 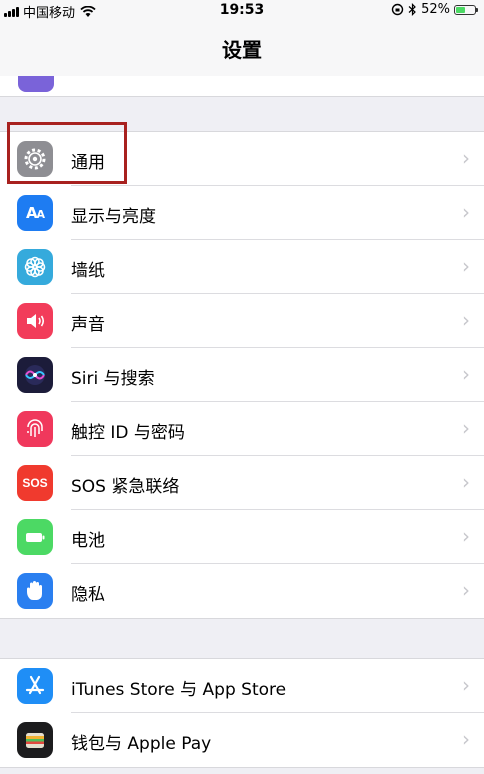 I want to click on settings-group-2: iTunes Store 与 App Store › 钱包与 Apple Pay ›, so click(x=242, y=713).